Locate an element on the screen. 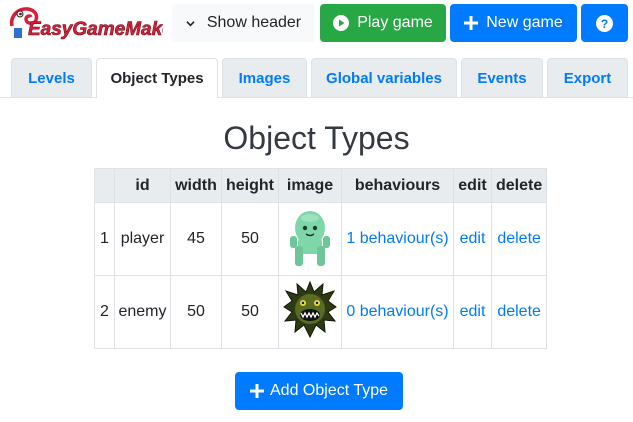 Image resolution: width=633 pixels, height=422 pixels. behaviours-link: 0 behaviour(s) is located at coordinates (397, 311).